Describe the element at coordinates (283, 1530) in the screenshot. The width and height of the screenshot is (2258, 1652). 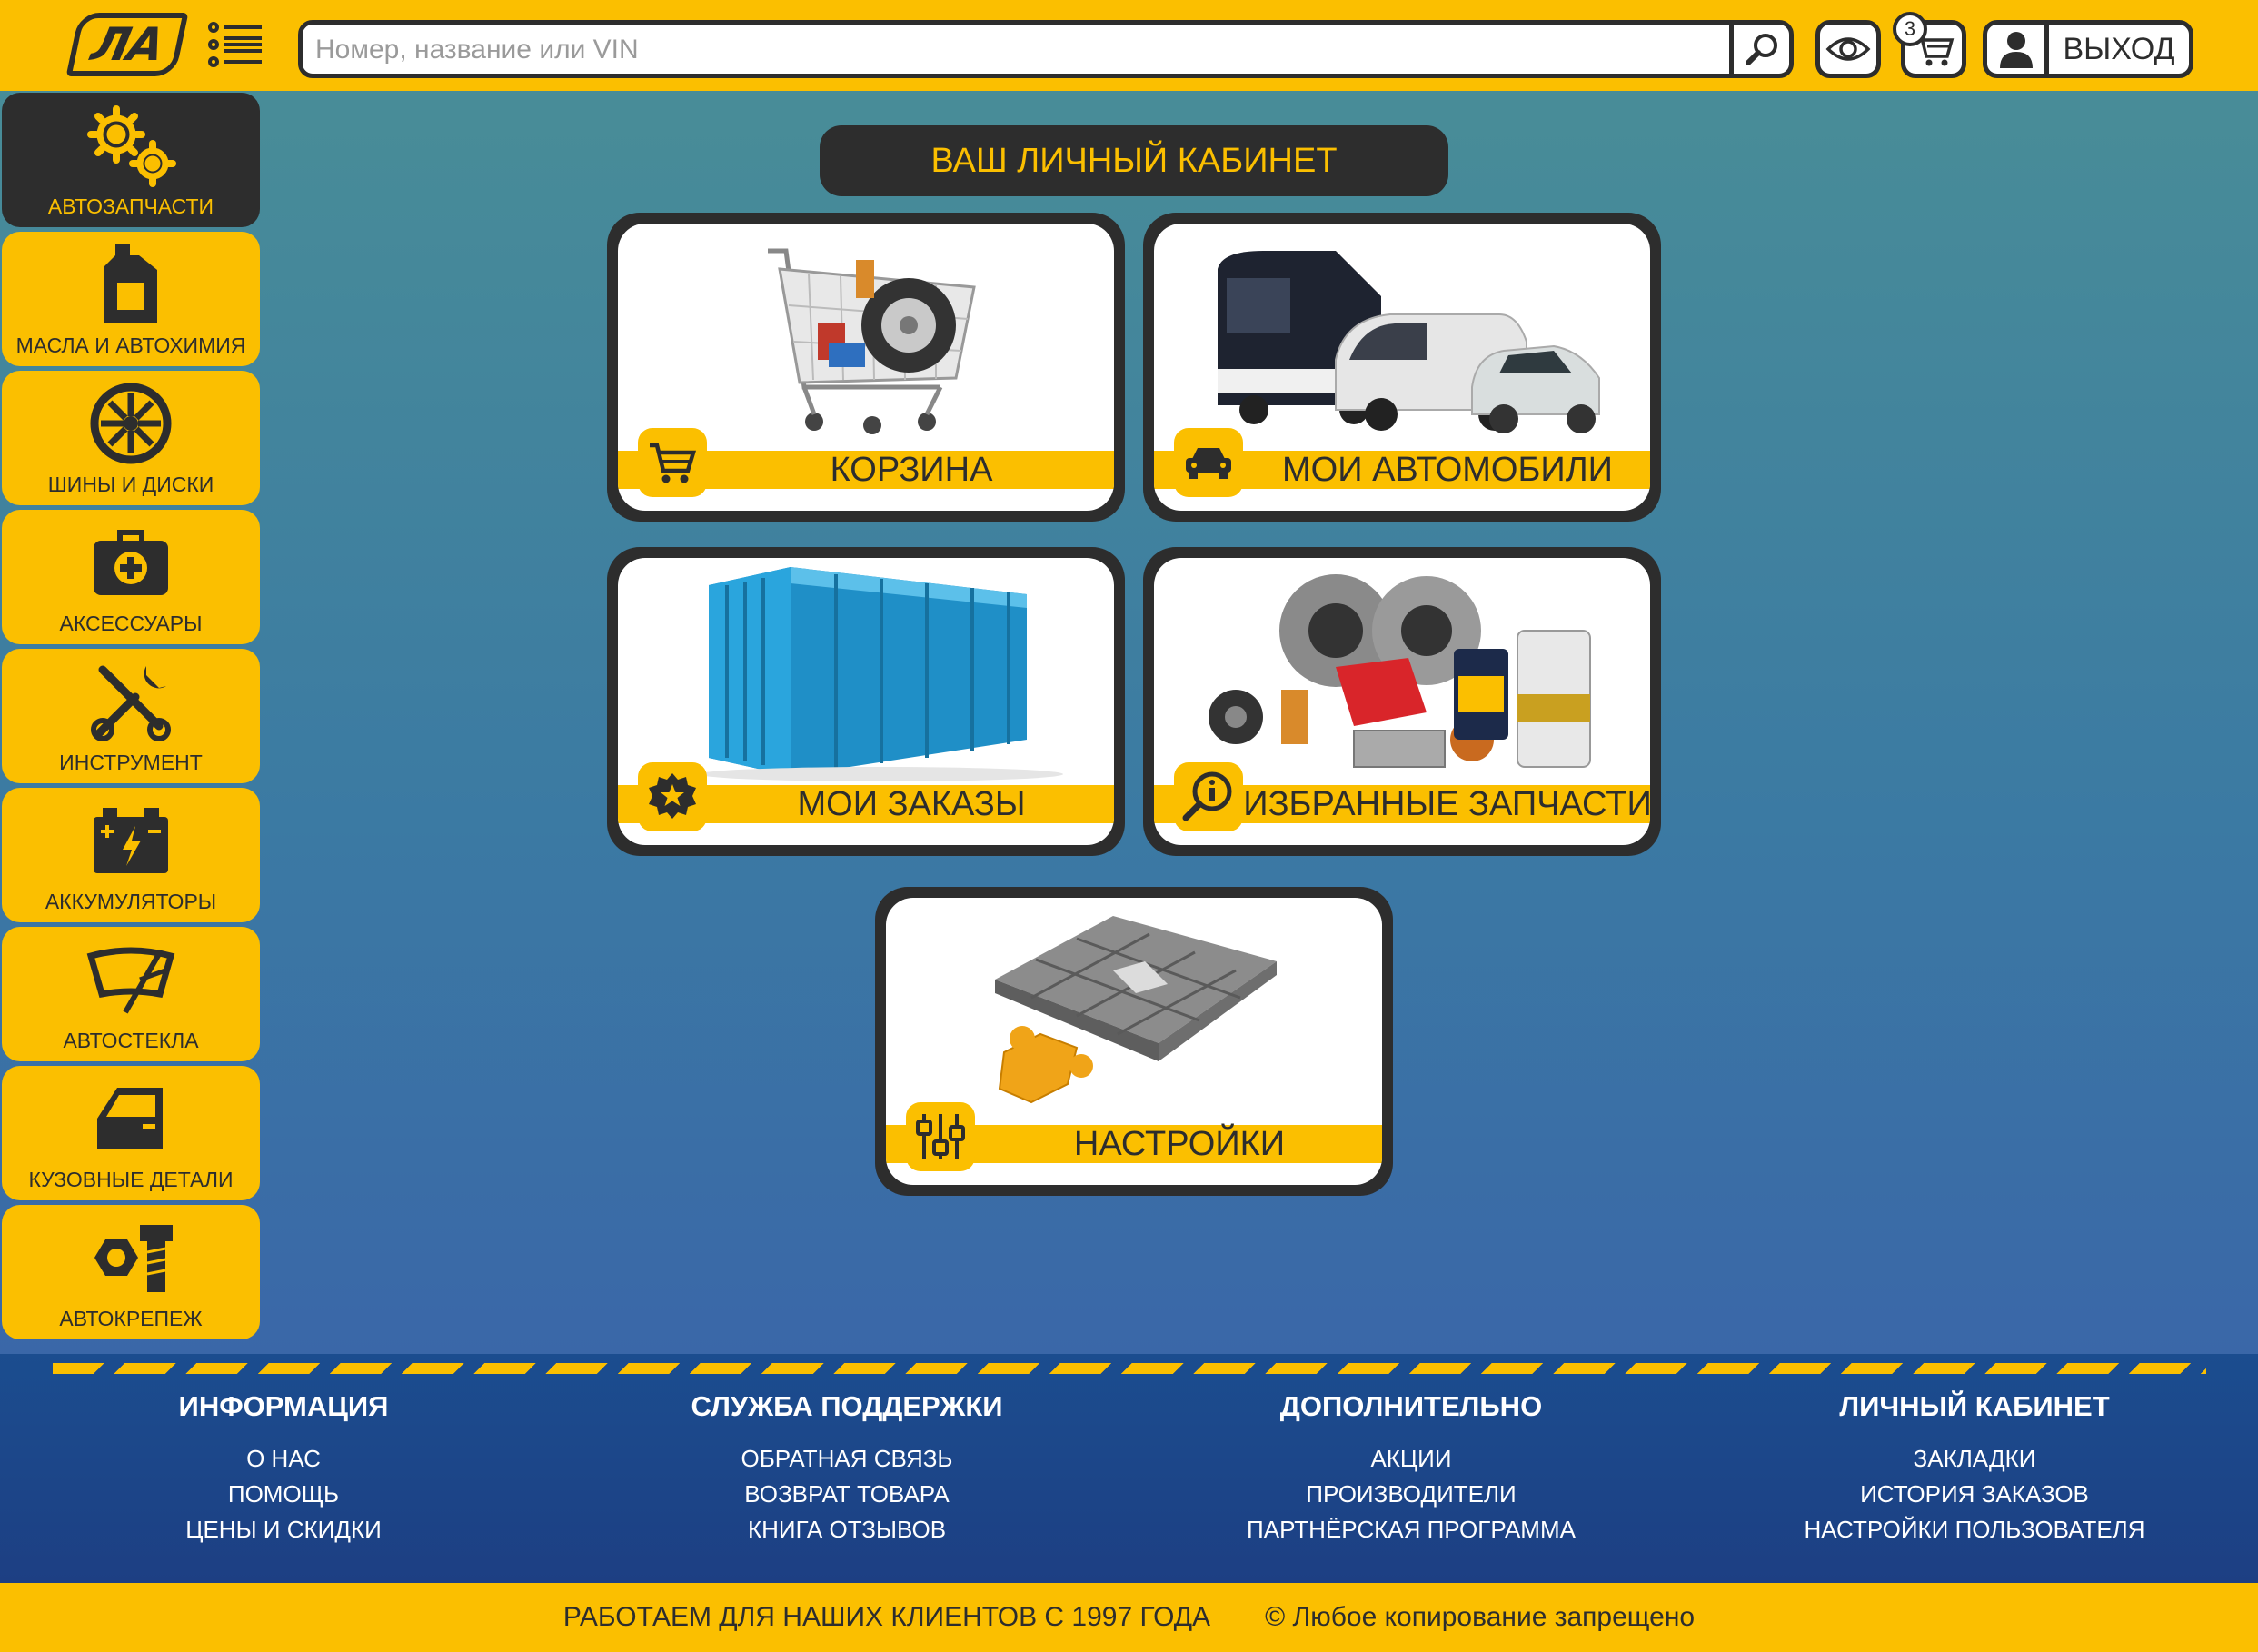
I see `footer-link-prices: ЦЕНЫ И СКИДКИ` at that location.